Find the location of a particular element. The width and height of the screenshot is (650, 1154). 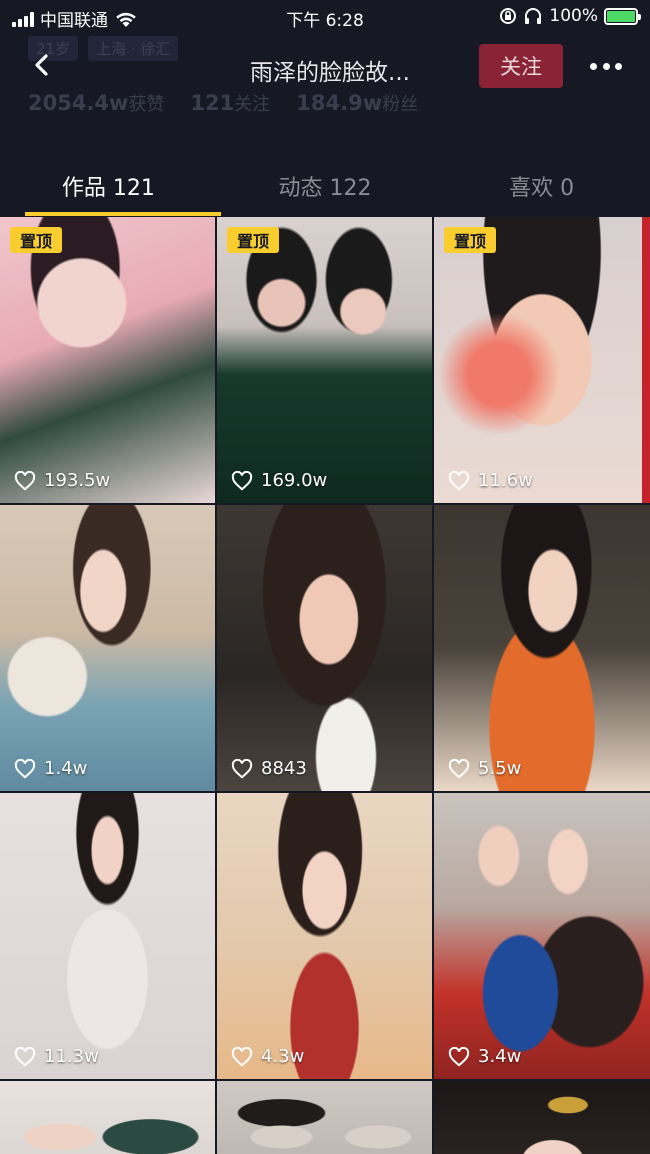

tab-liked-label: 喜欢 0 is located at coordinates (542, 188).